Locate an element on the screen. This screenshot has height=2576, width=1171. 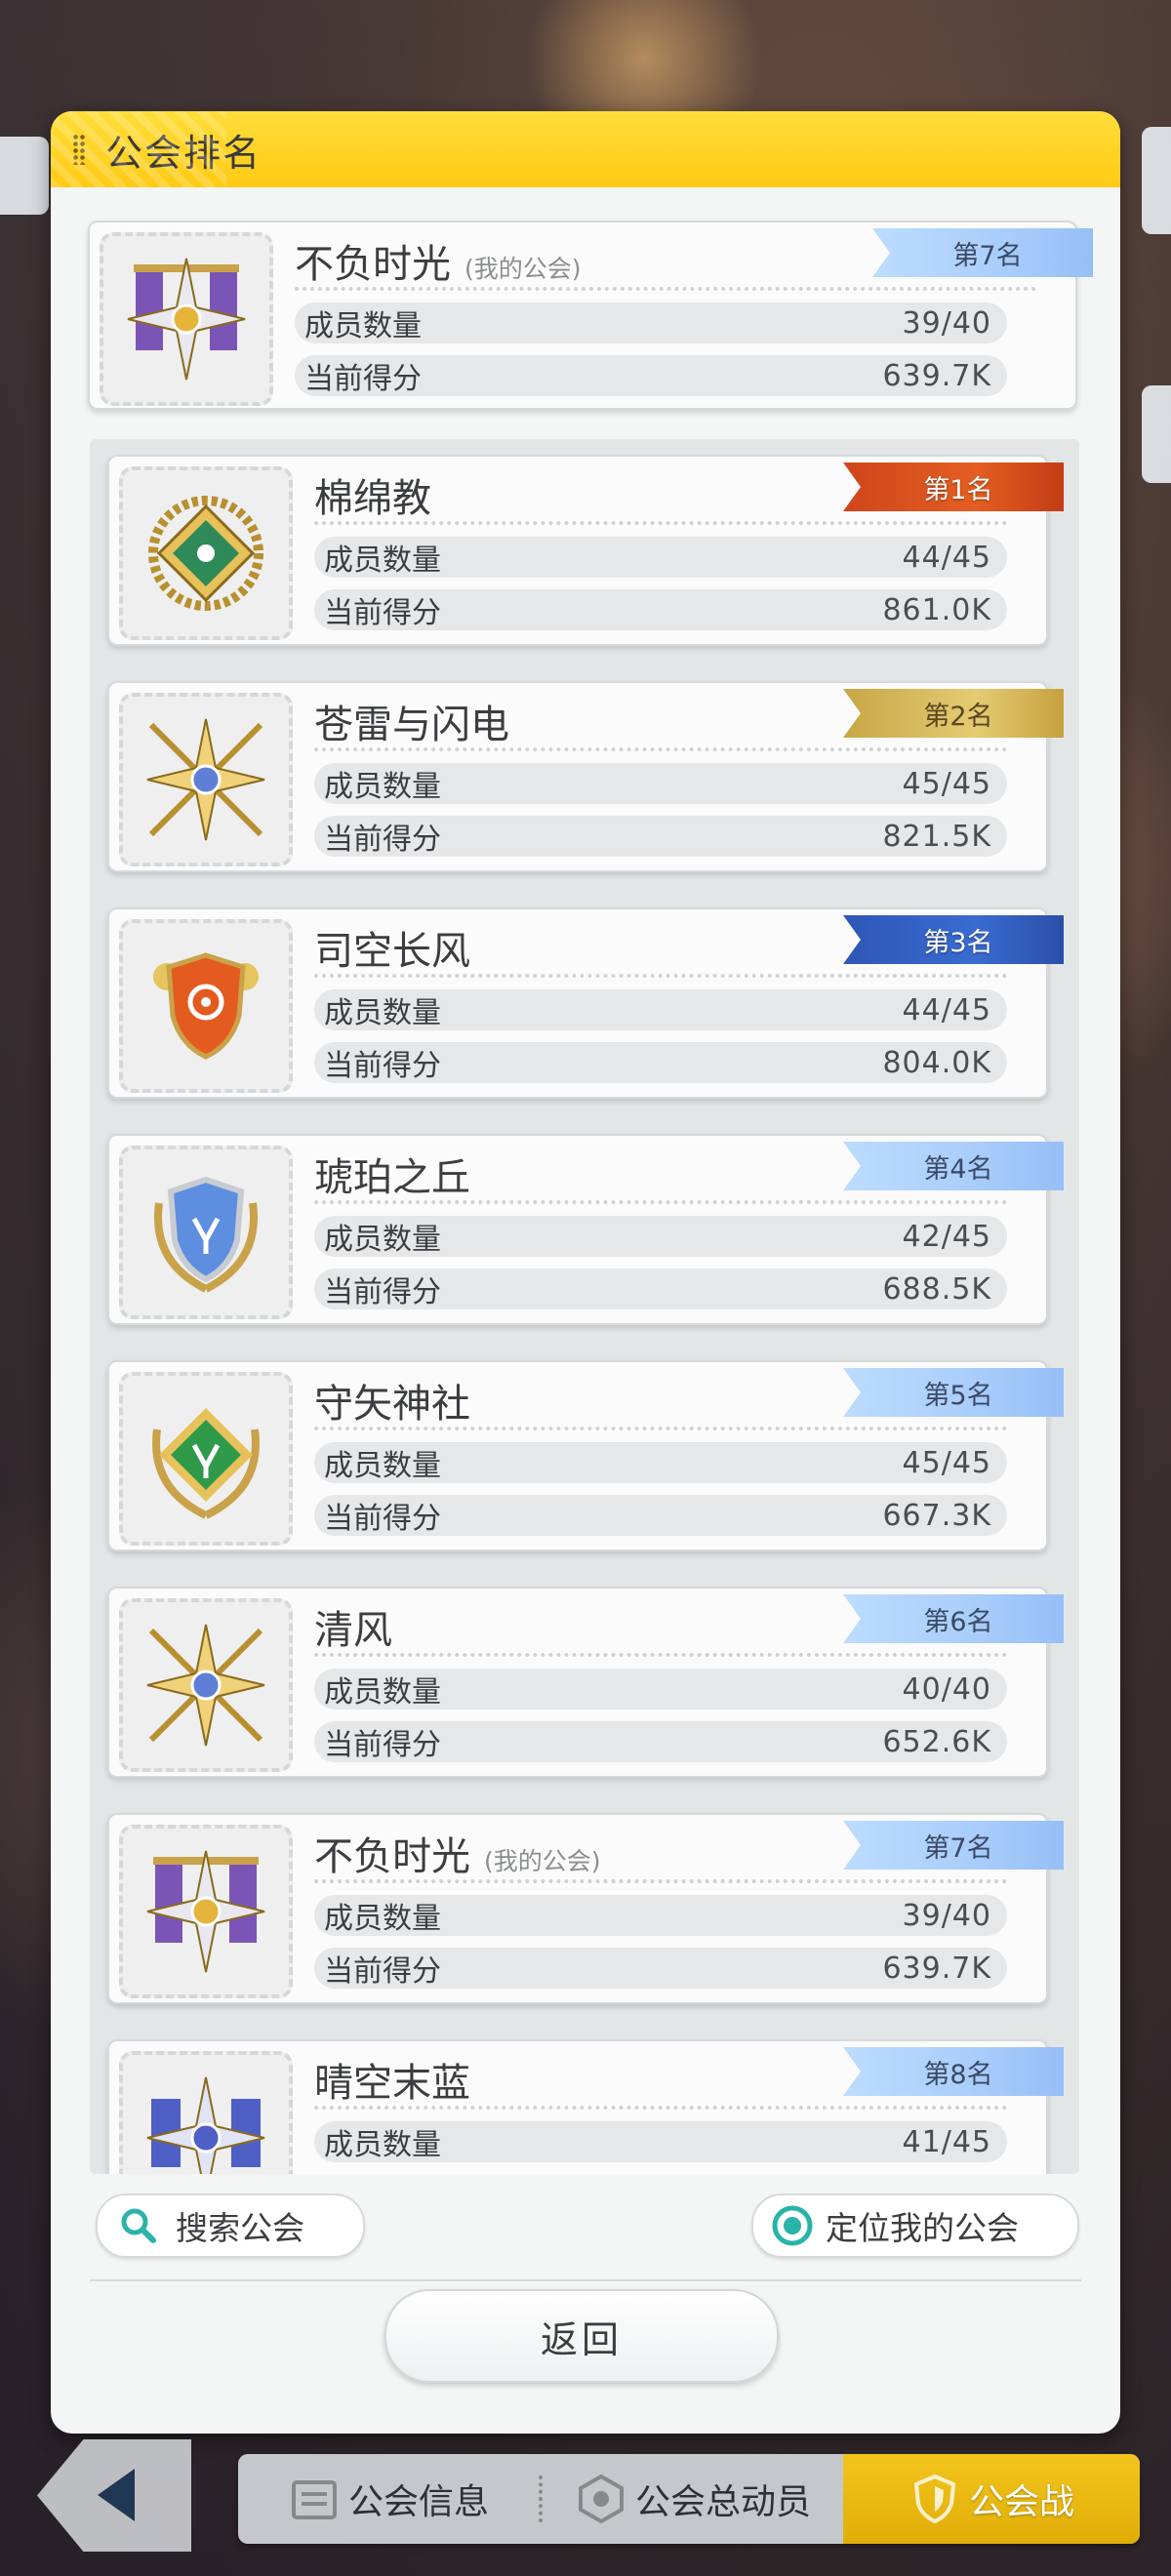
guild-name-text: 晴空末蓝 is located at coordinates (392, 2083).